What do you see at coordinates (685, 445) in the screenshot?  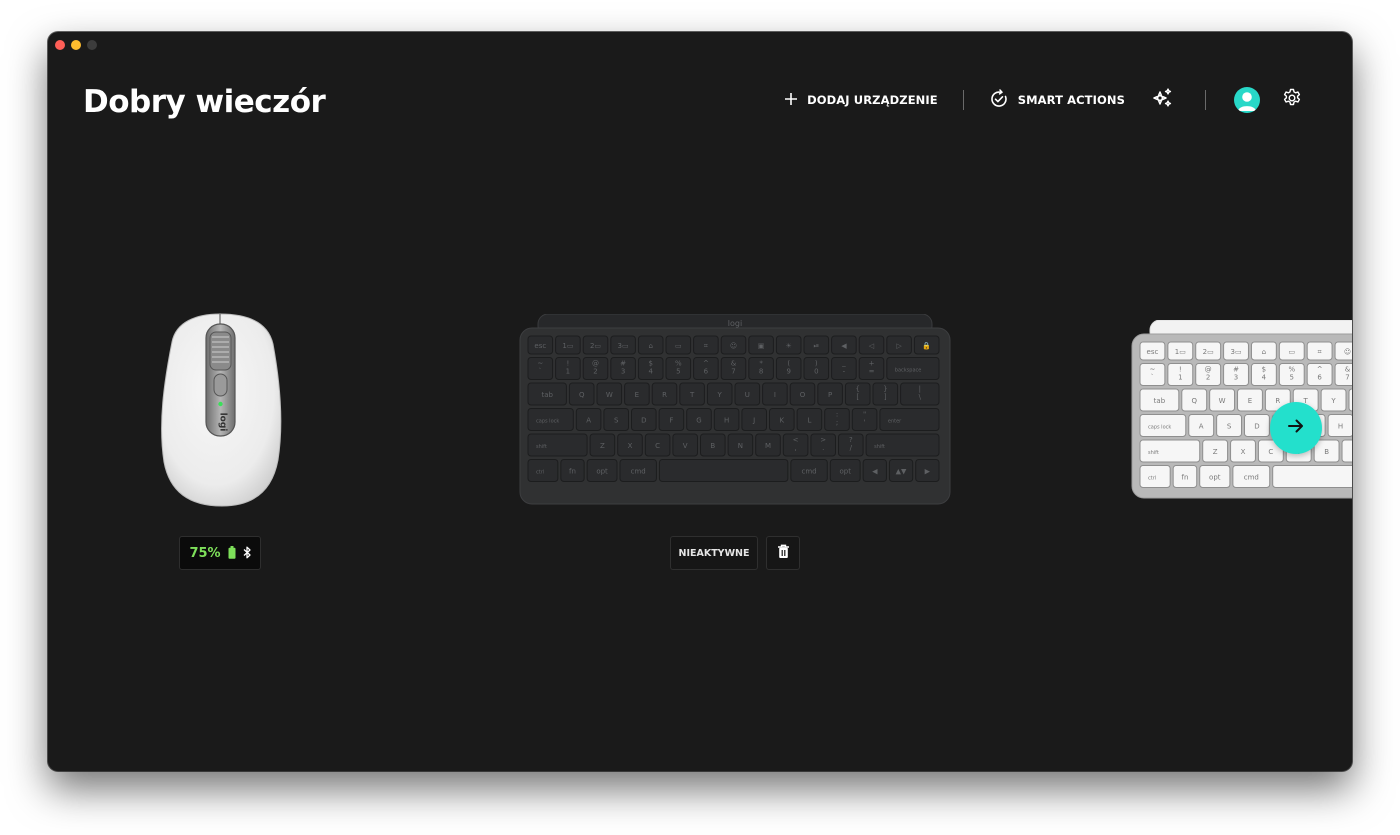 I see `keyboard-key: V` at bounding box center [685, 445].